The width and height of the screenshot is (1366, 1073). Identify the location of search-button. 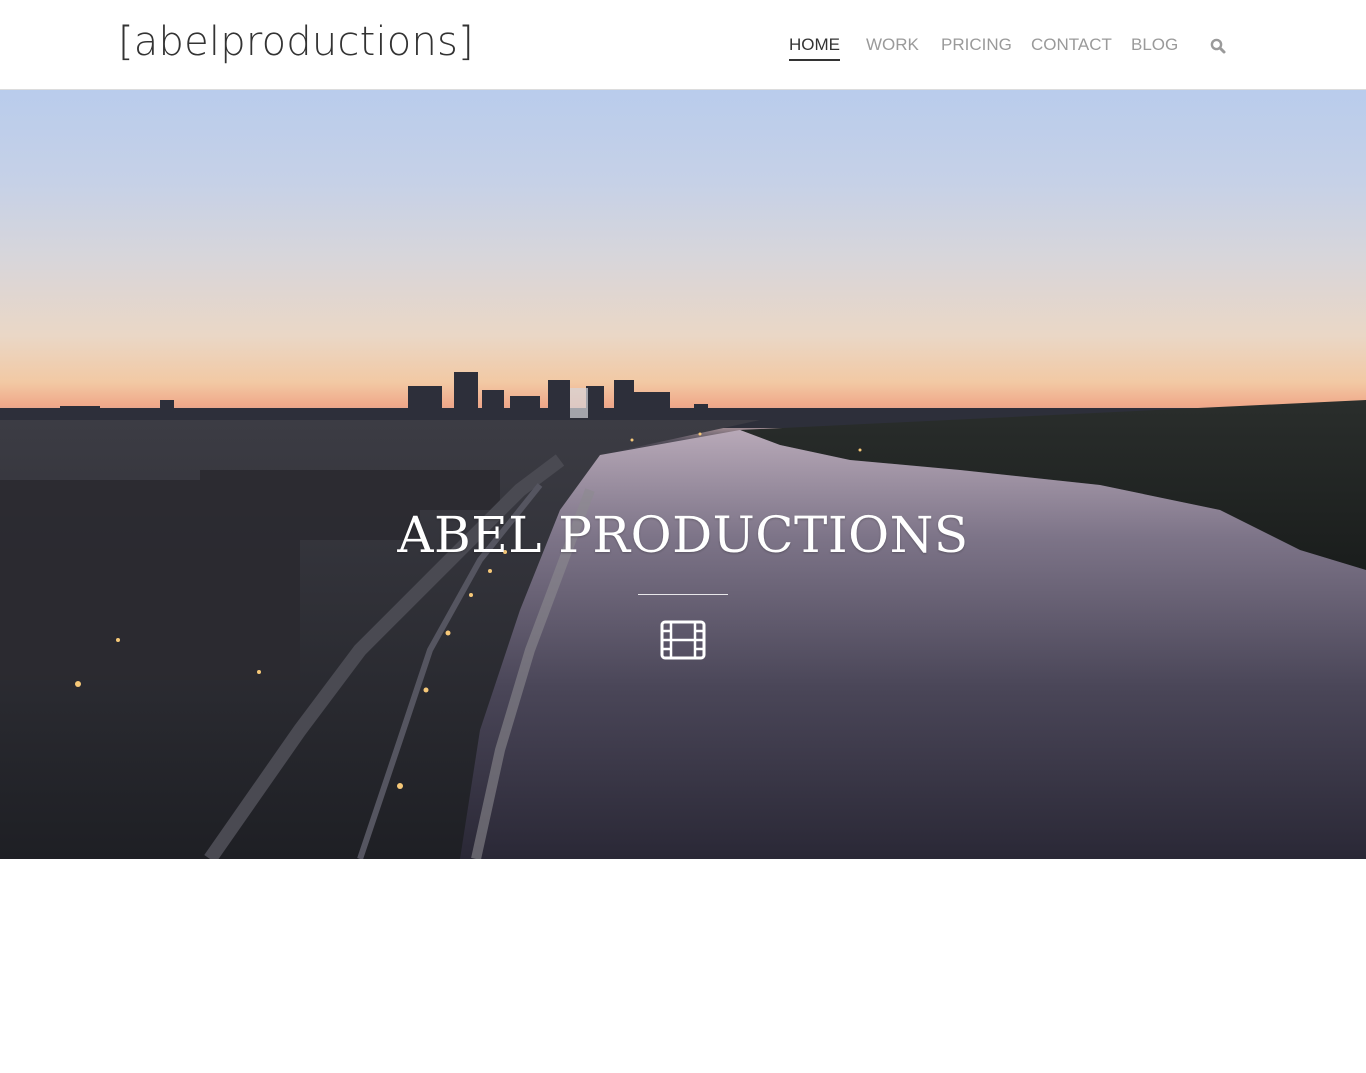
(1218, 46).